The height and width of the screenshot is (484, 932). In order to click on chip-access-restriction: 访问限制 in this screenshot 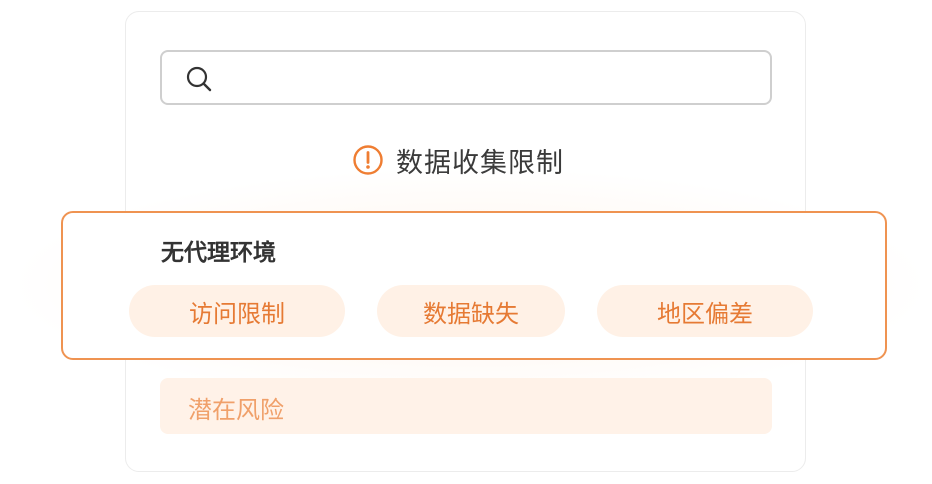, I will do `click(237, 311)`.